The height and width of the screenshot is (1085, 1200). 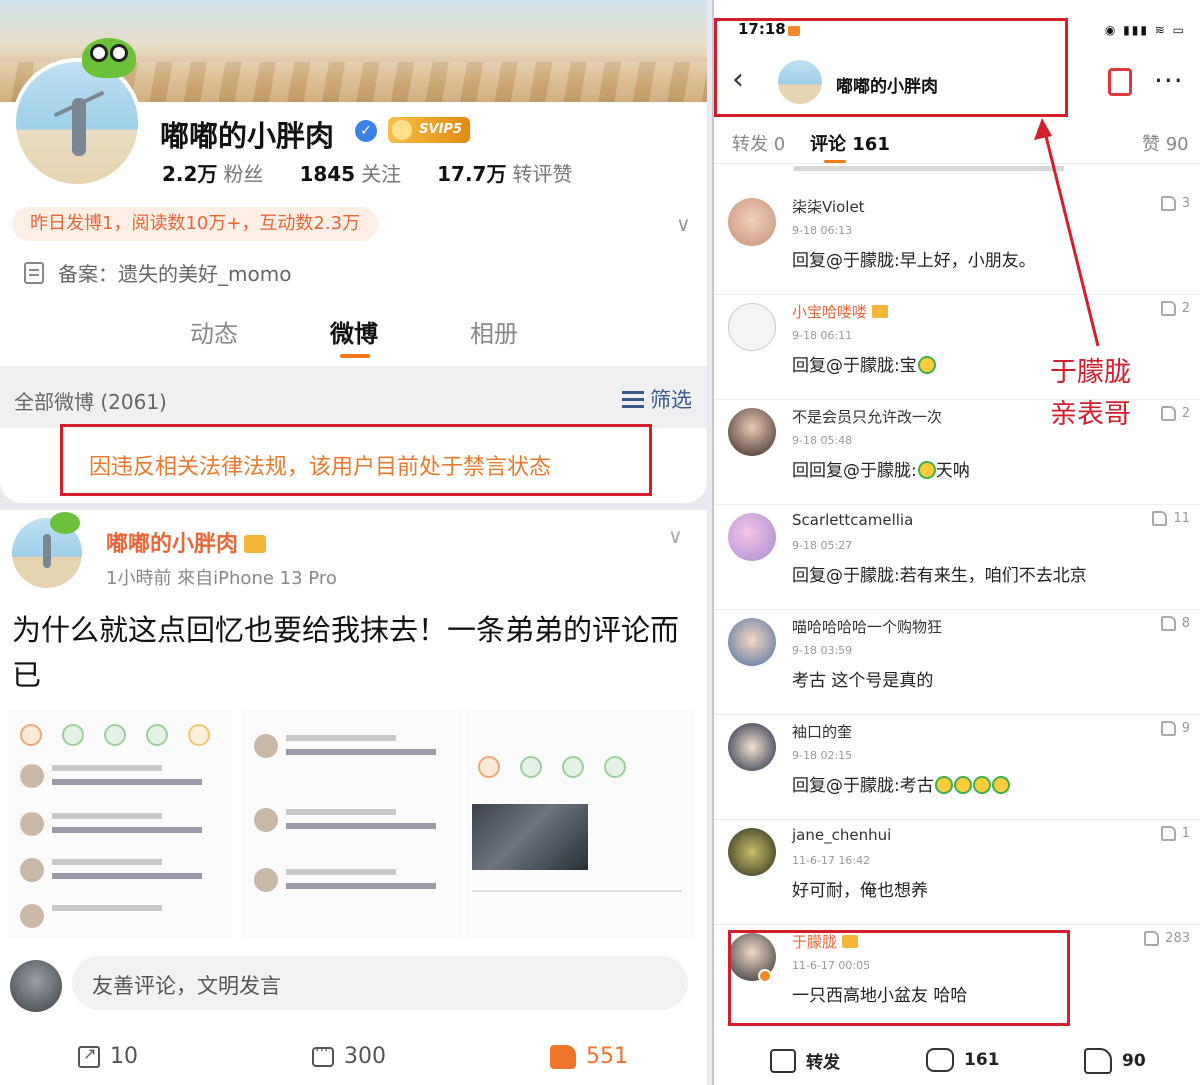 What do you see at coordinates (1167, 938) in the screenshot?
I see `comment-like-button: 283` at bounding box center [1167, 938].